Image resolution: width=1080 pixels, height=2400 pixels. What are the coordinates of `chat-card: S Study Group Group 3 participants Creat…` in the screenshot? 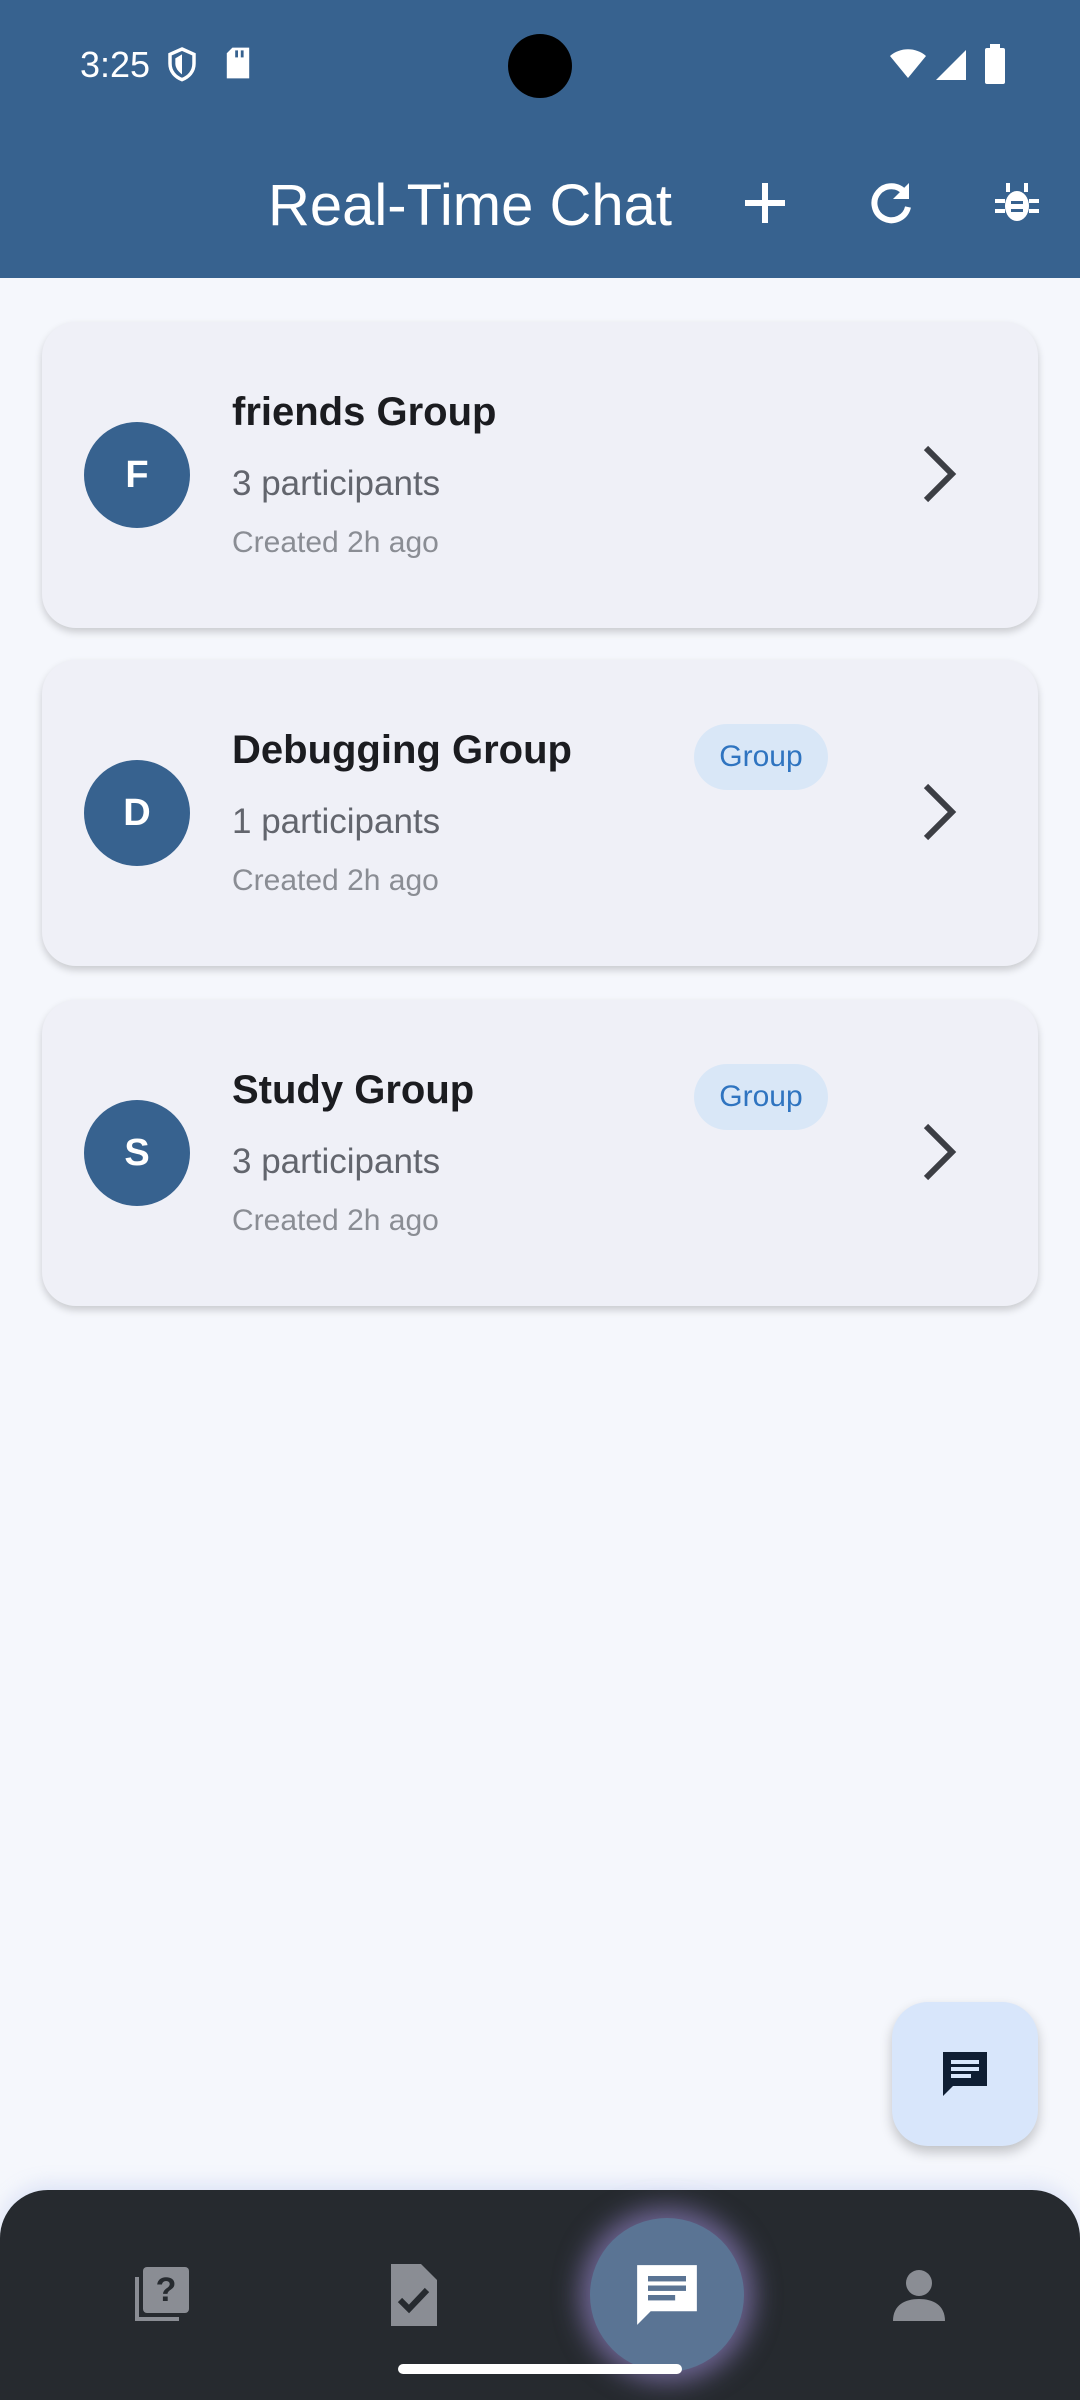 It's located at (540, 1153).